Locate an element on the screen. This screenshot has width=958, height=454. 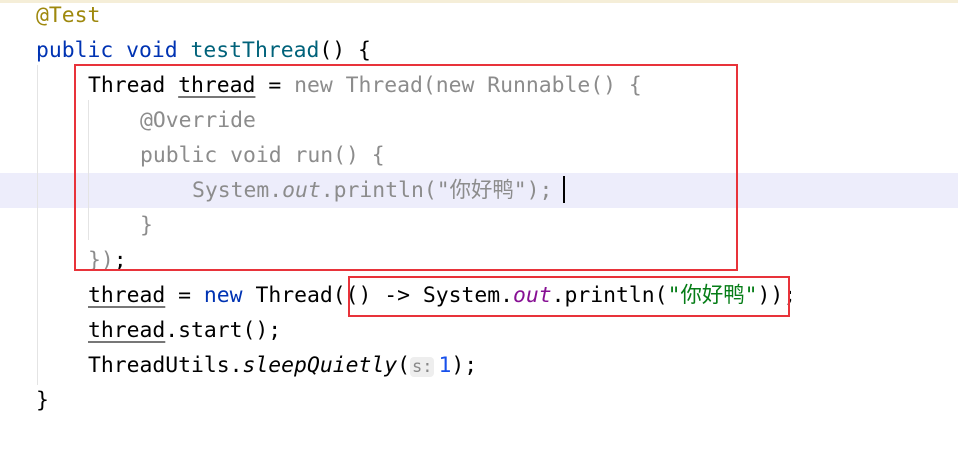
code-token: ( is located at coordinates (403, 365).